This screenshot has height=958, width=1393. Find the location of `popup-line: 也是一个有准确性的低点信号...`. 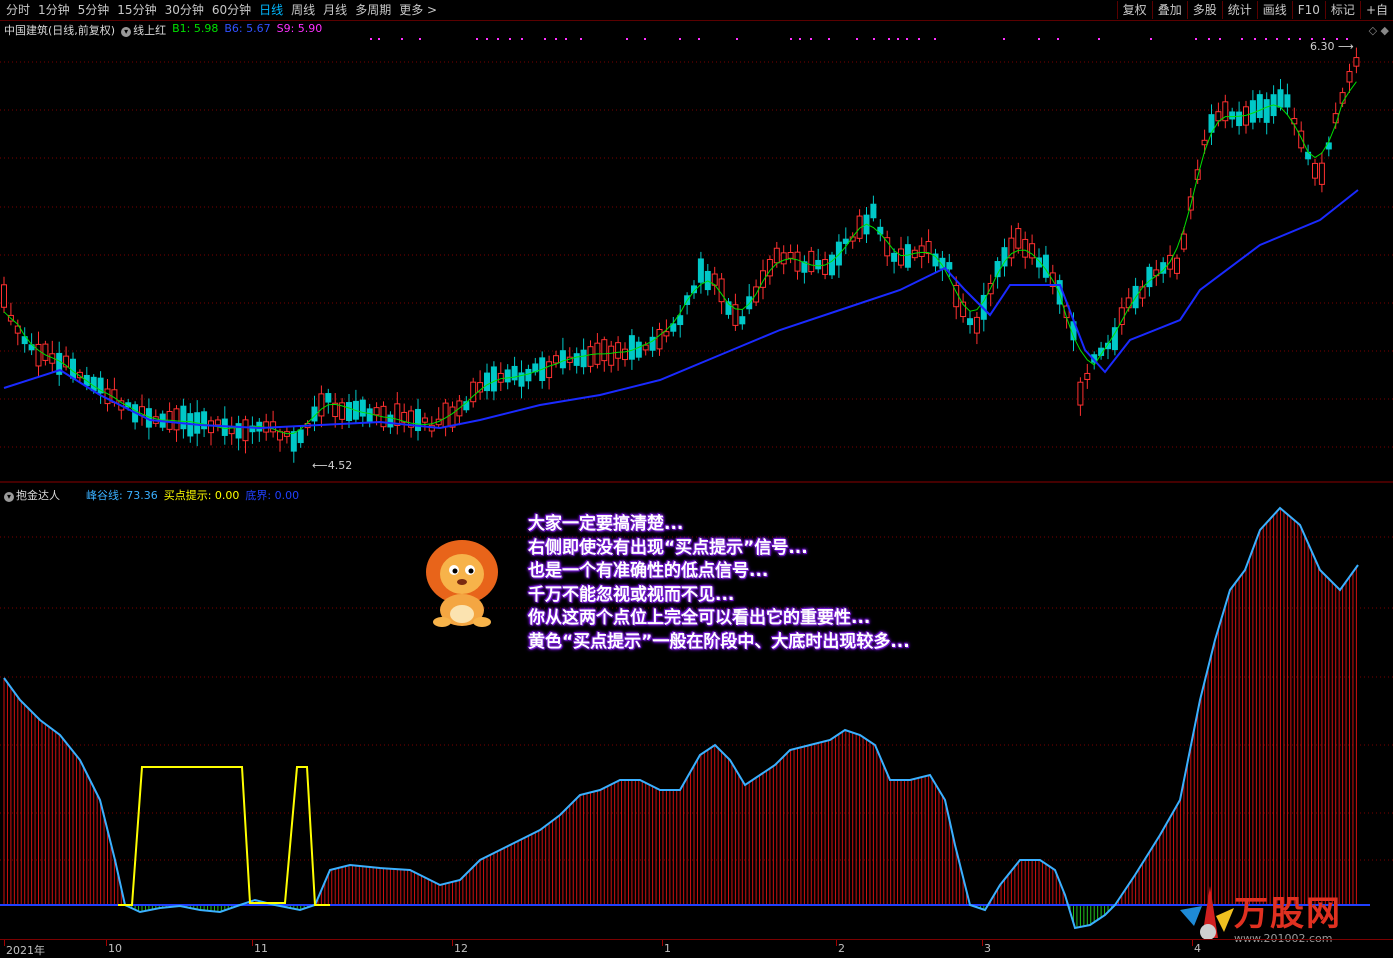

popup-line: 也是一个有准确性的低点信号... is located at coordinates (648, 571).